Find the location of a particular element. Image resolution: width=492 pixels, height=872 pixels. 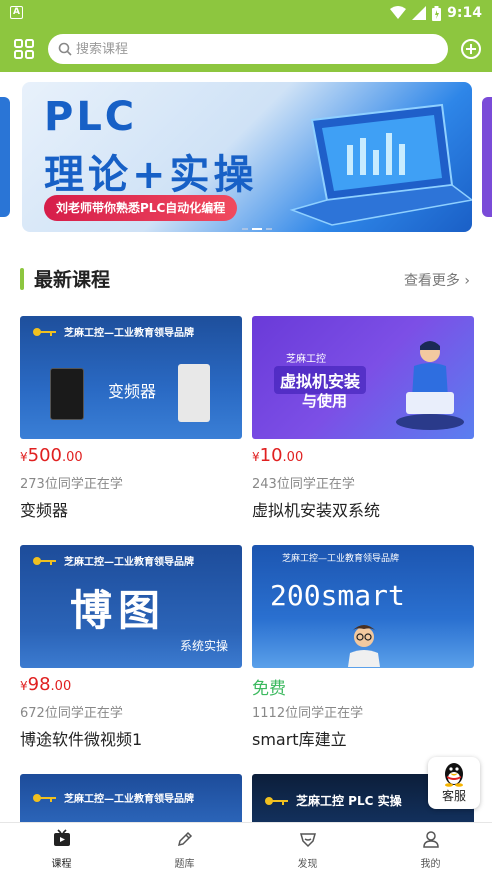

course-thumbnail: 芝麻工控—工业教育领导品牌 博图 系统实操 is located at coordinates (131, 606).